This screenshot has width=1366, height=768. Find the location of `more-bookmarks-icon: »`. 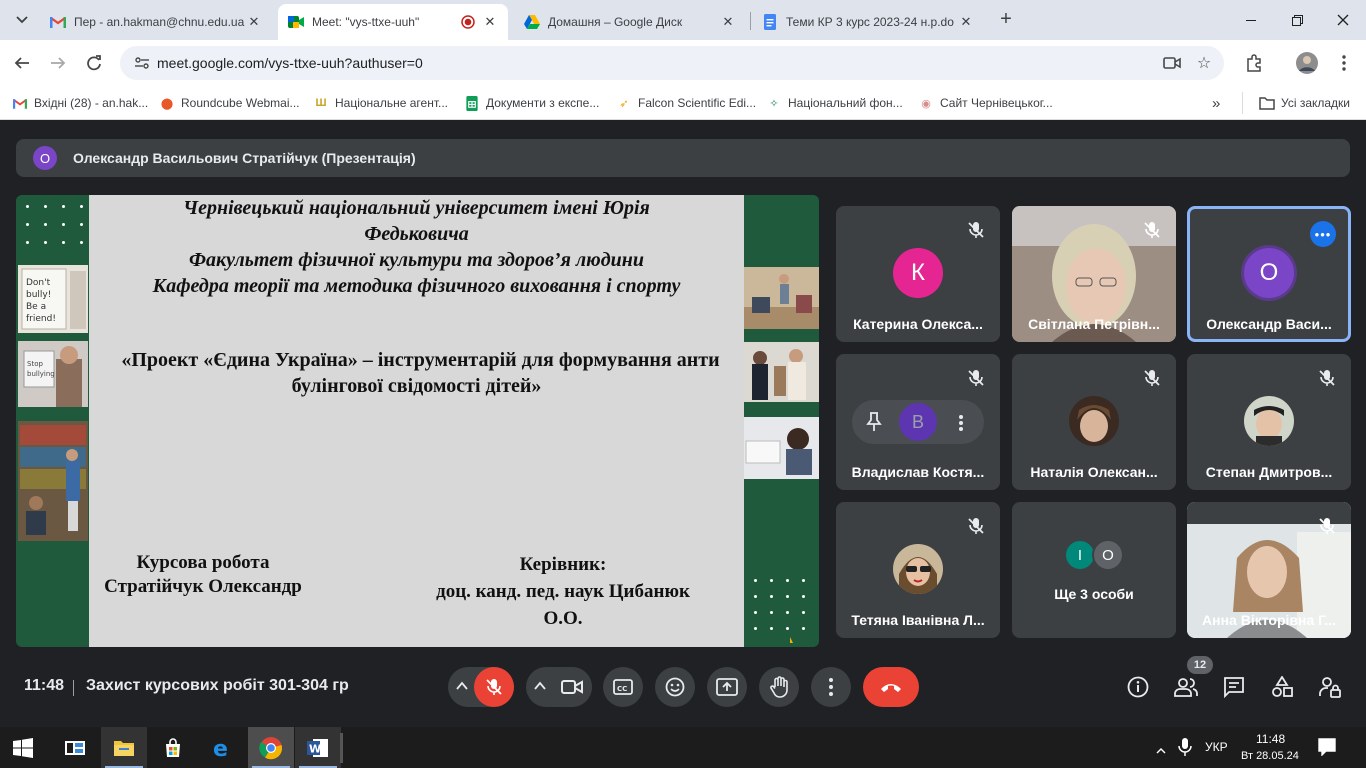

more-bookmarks-icon: » is located at coordinates (1216, 103).